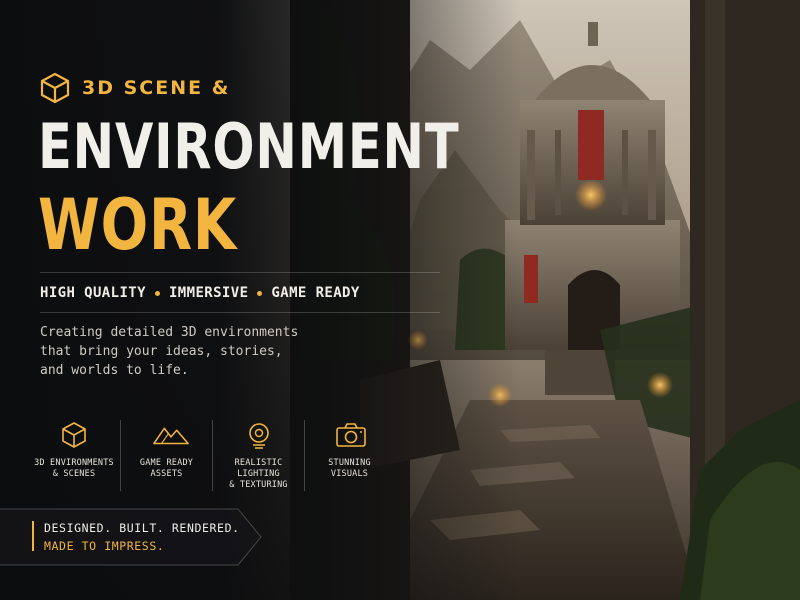  Describe the element at coordinates (156, 88) in the screenshot. I see `eyebrow-text: 3D SCENE &` at that location.